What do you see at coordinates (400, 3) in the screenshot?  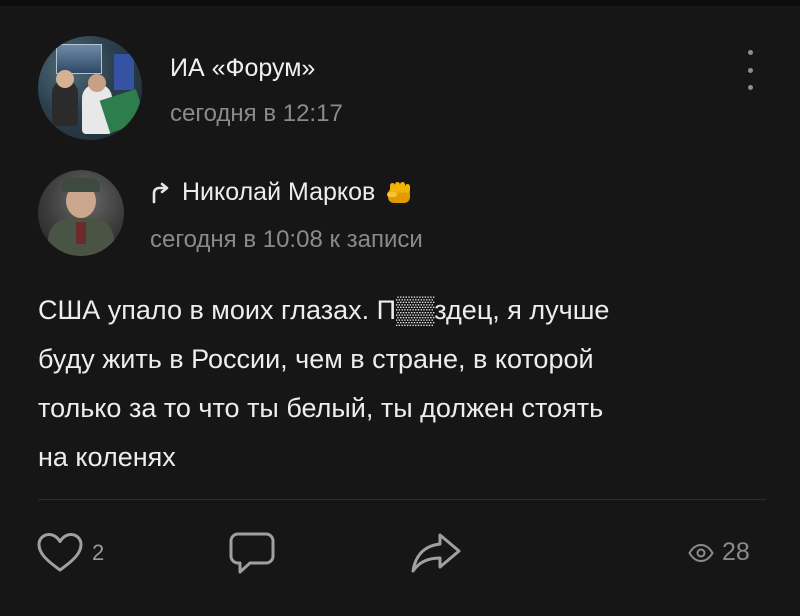 I see `top-bar` at bounding box center [400, 3].